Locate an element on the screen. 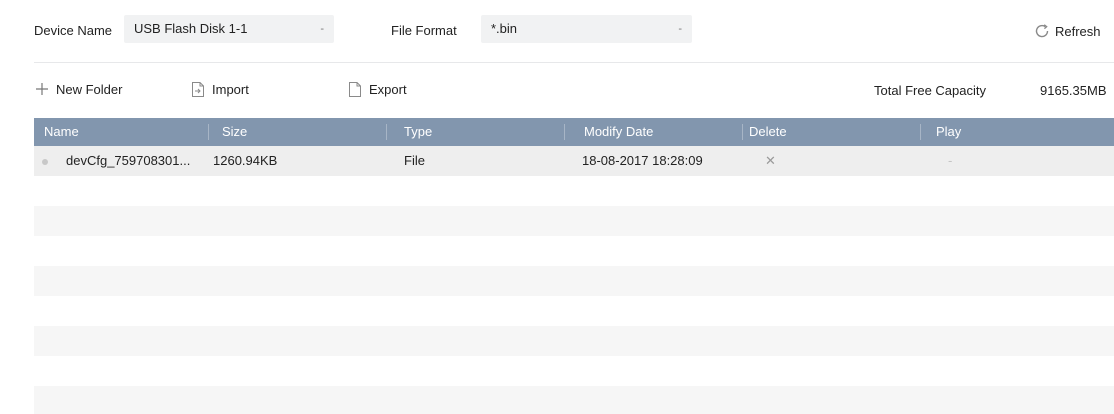 This screenshot has height=414, width=1114. import-file-icon is located at coordinates (198, 89).